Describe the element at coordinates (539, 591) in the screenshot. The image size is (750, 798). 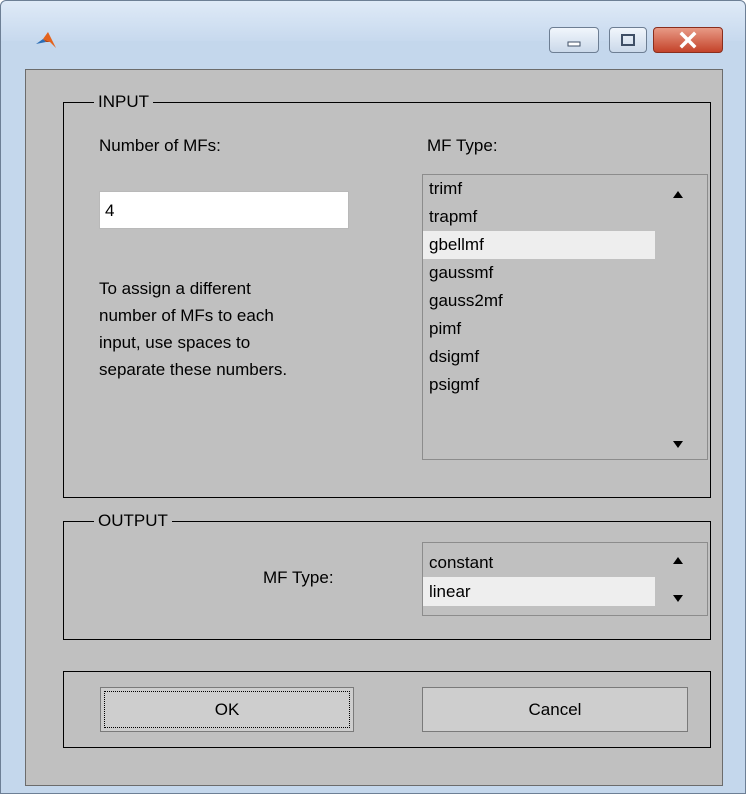
I see `list-item: linear` at that location.